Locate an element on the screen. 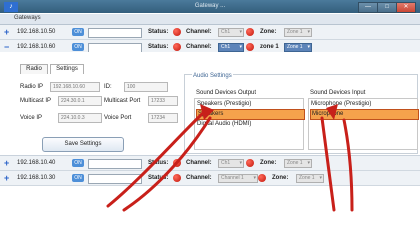  arrow-to-output-left is located at coordinates (156, 159).